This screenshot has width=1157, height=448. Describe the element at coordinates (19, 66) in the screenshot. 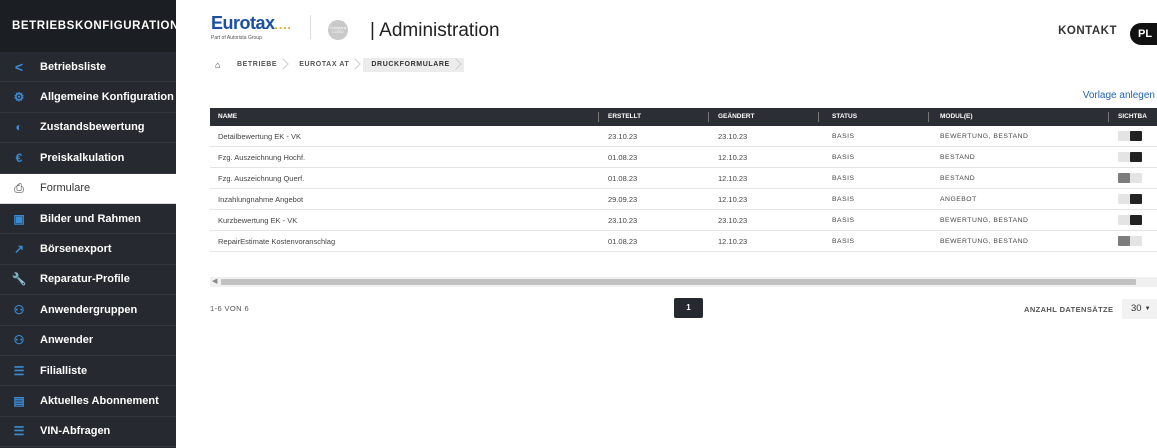

I see `chevron-left-icon: <` at that location.